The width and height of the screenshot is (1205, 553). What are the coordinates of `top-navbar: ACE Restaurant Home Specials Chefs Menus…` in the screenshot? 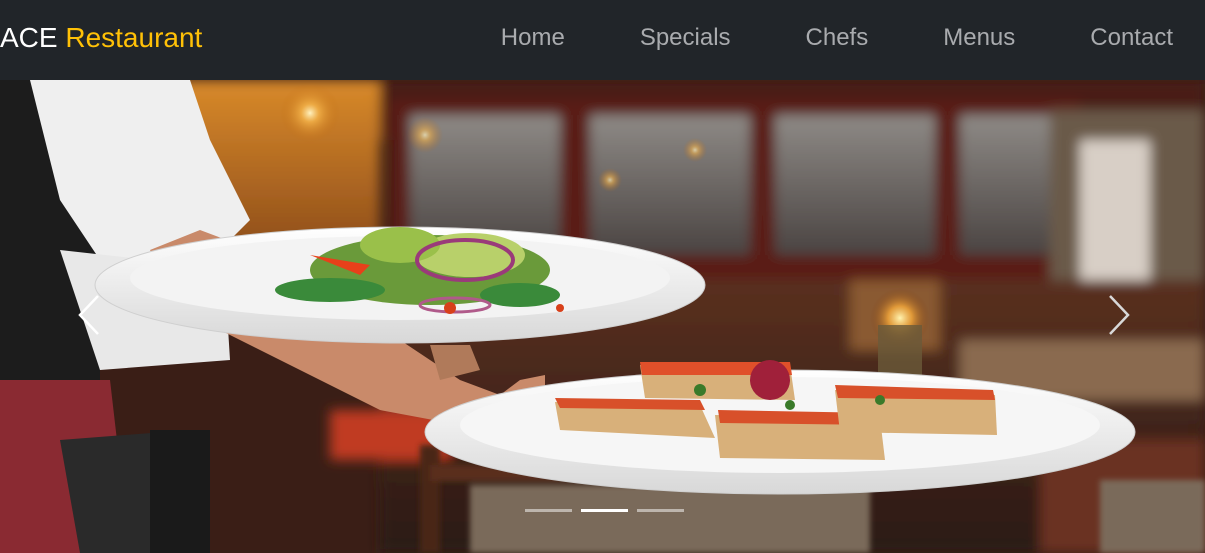 It's located at (602, 40).